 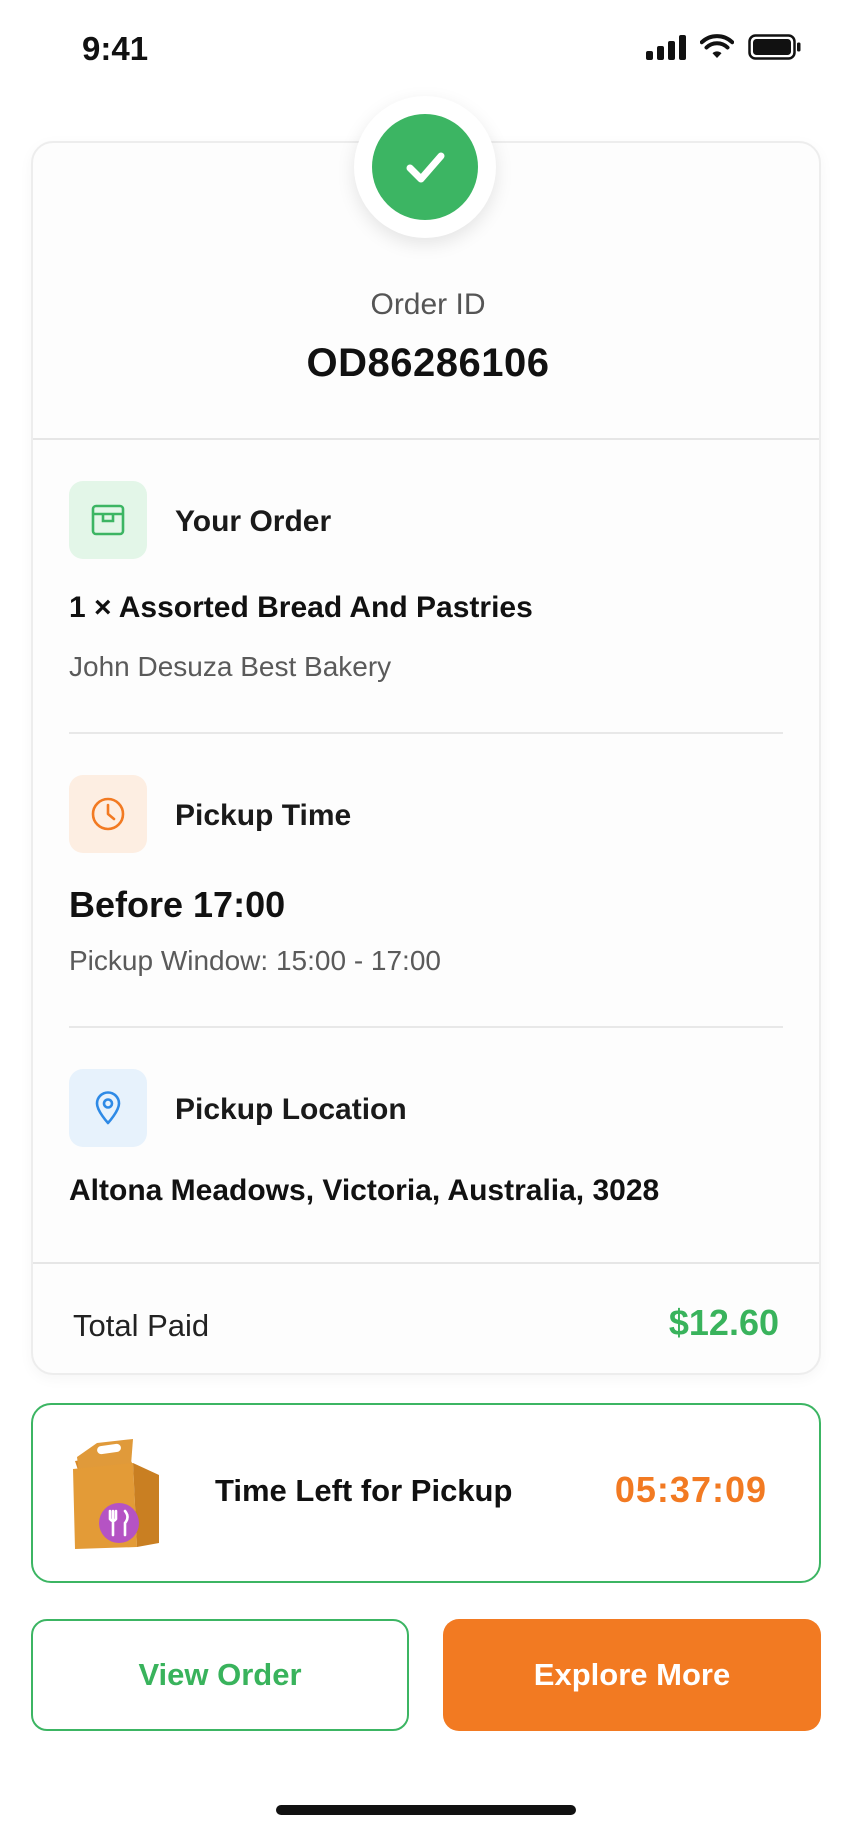 I want to click on home-indicator, so click(x=426, y=1810).